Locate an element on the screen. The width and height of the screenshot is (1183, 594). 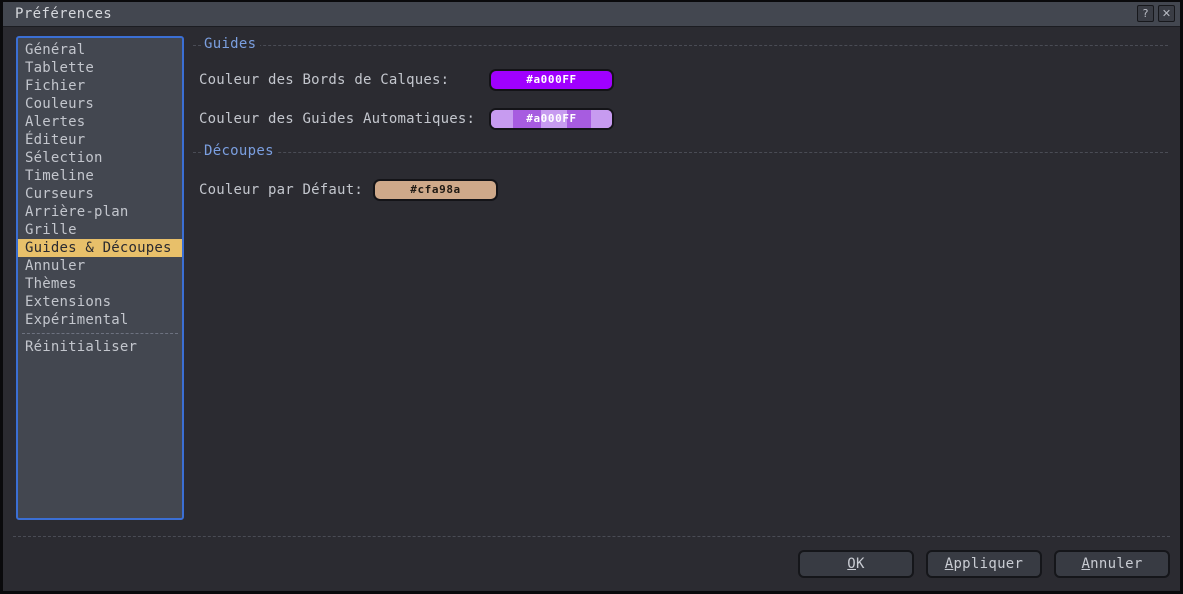
apply-button: Appliquer is located at coordinates (984, 564).